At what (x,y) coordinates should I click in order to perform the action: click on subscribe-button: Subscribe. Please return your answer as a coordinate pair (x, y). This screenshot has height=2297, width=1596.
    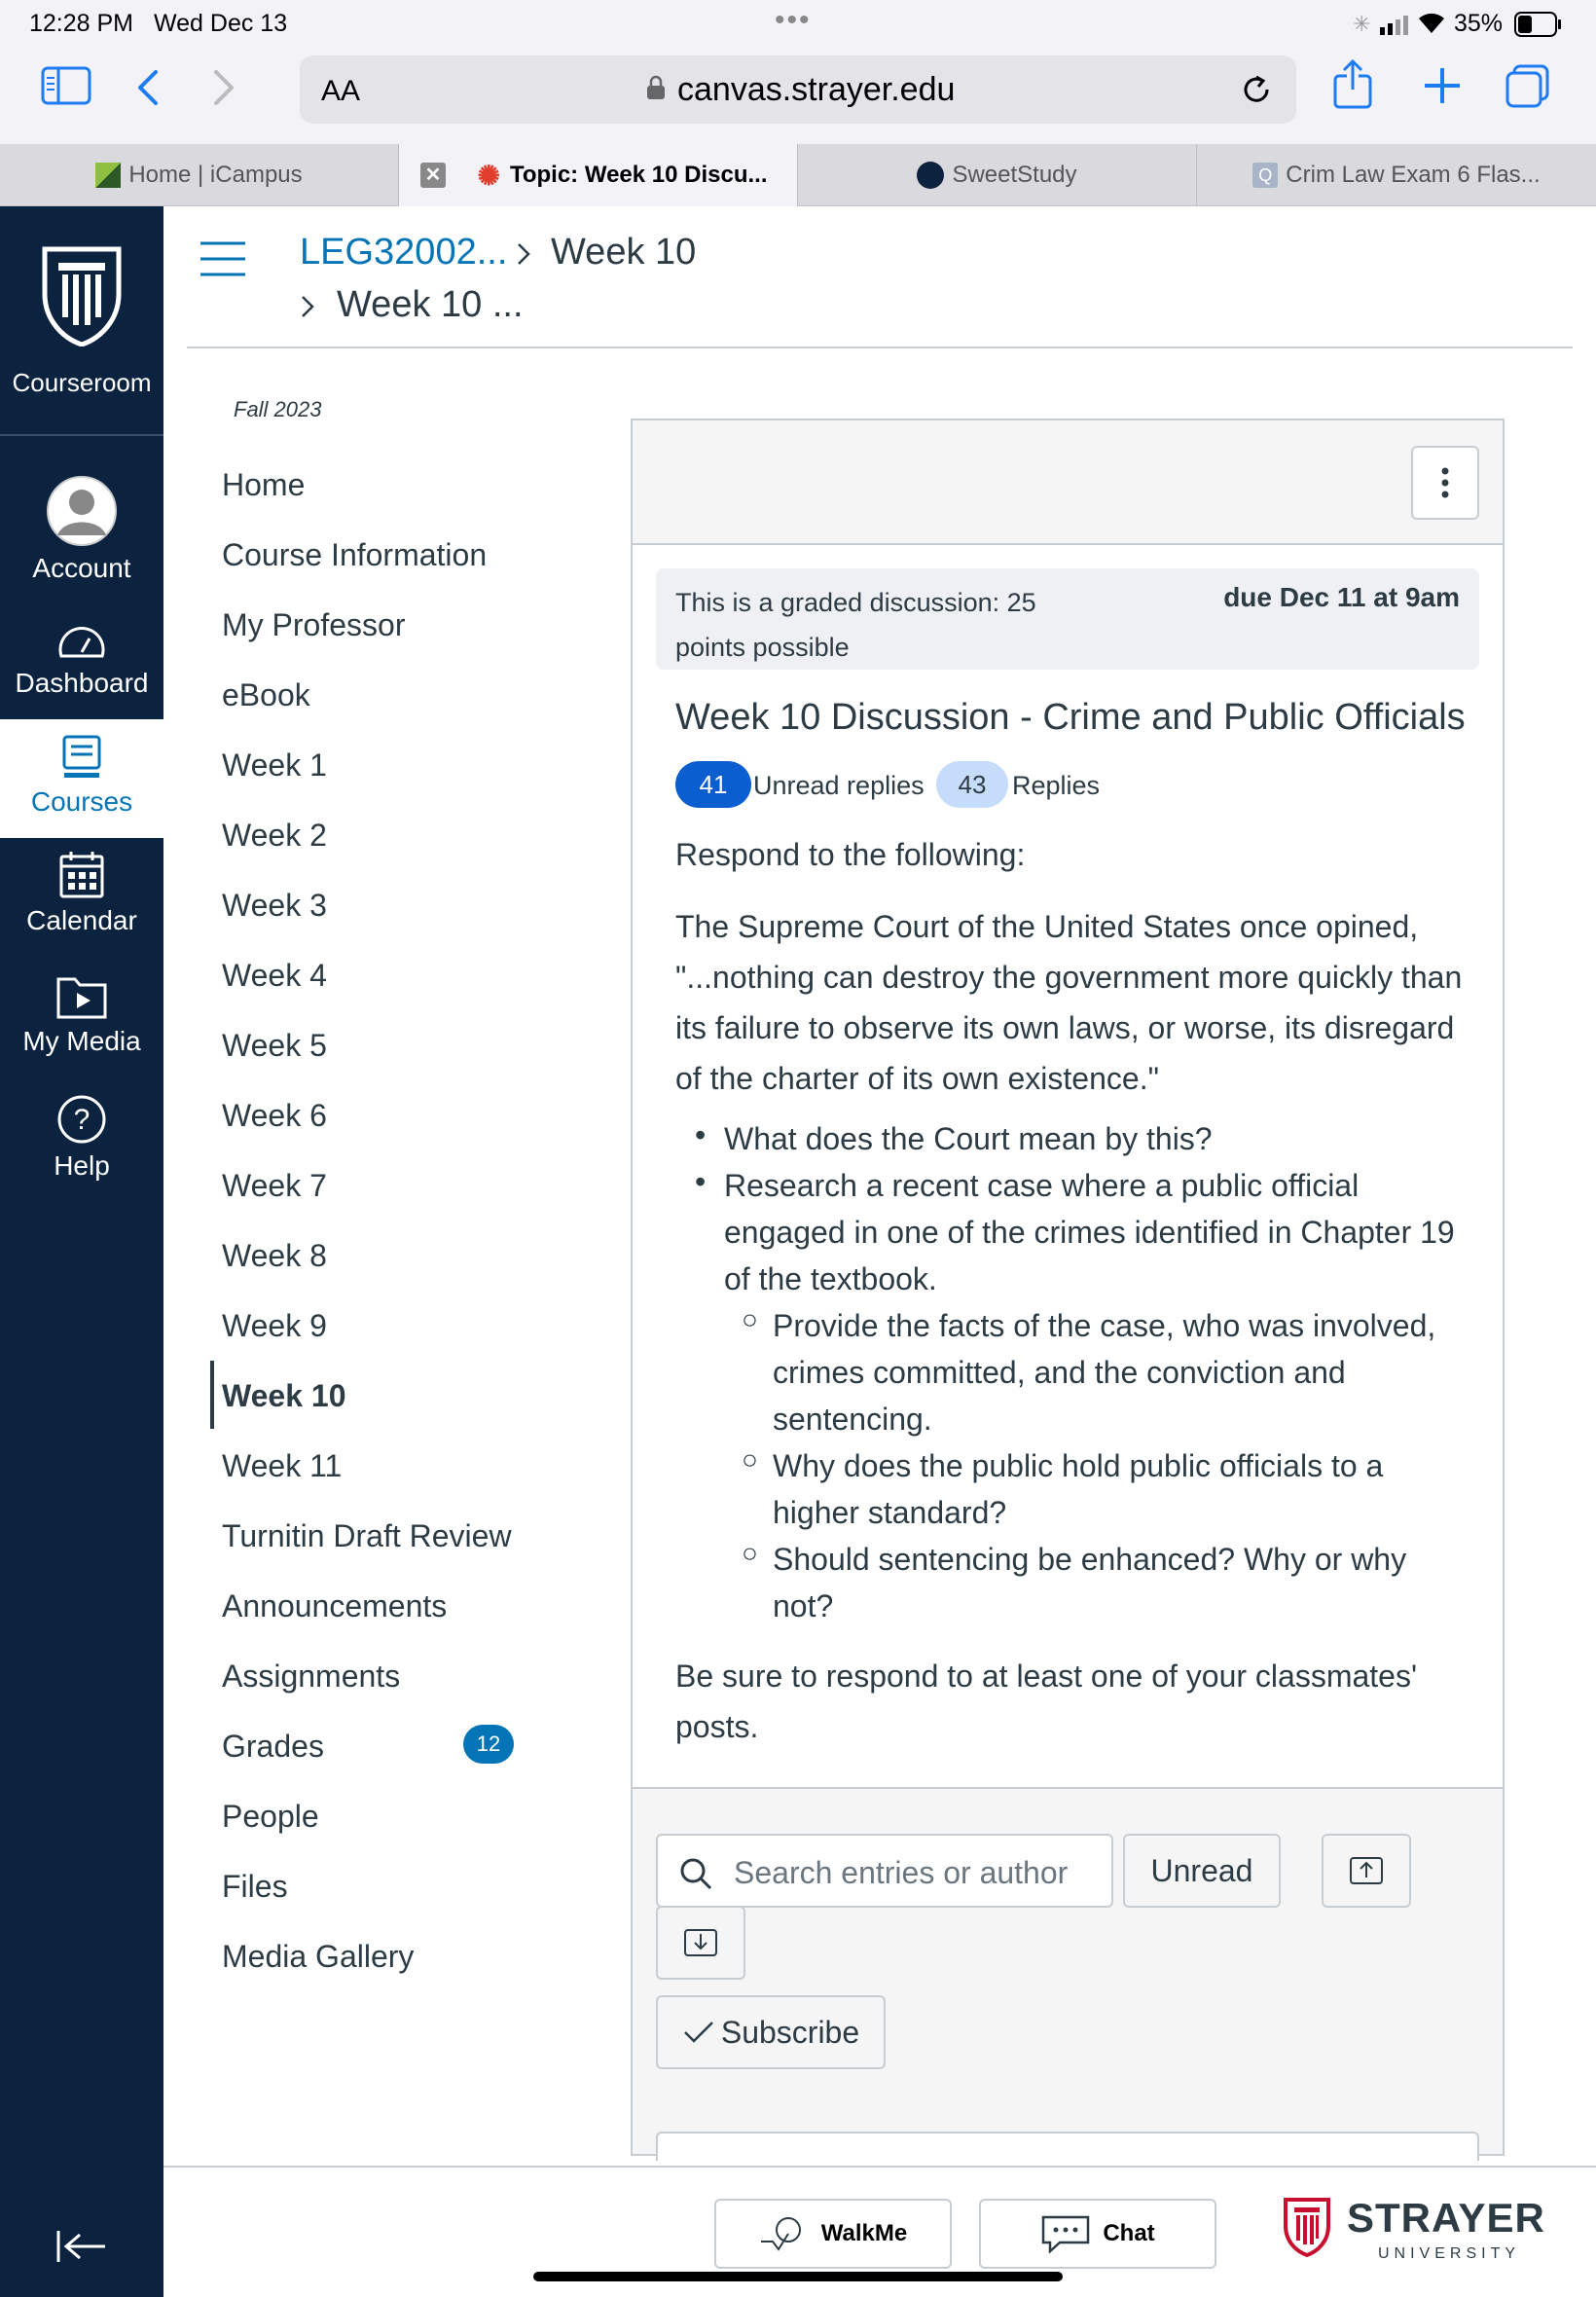
    Looking at the image, I should click on (771, 2032).